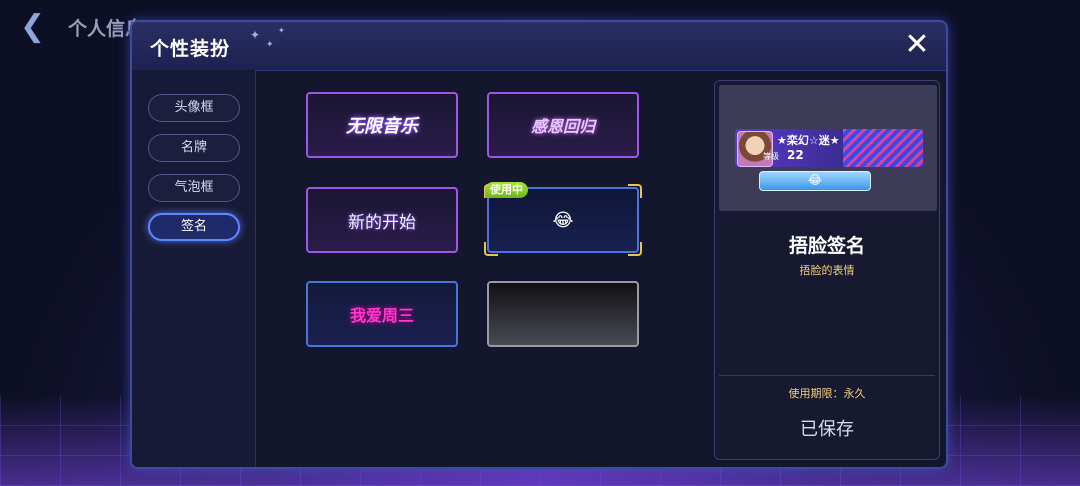  Describe the element at coordinates (827, 429) in the screenshot. I see `saved-status: 已保存` at that location.